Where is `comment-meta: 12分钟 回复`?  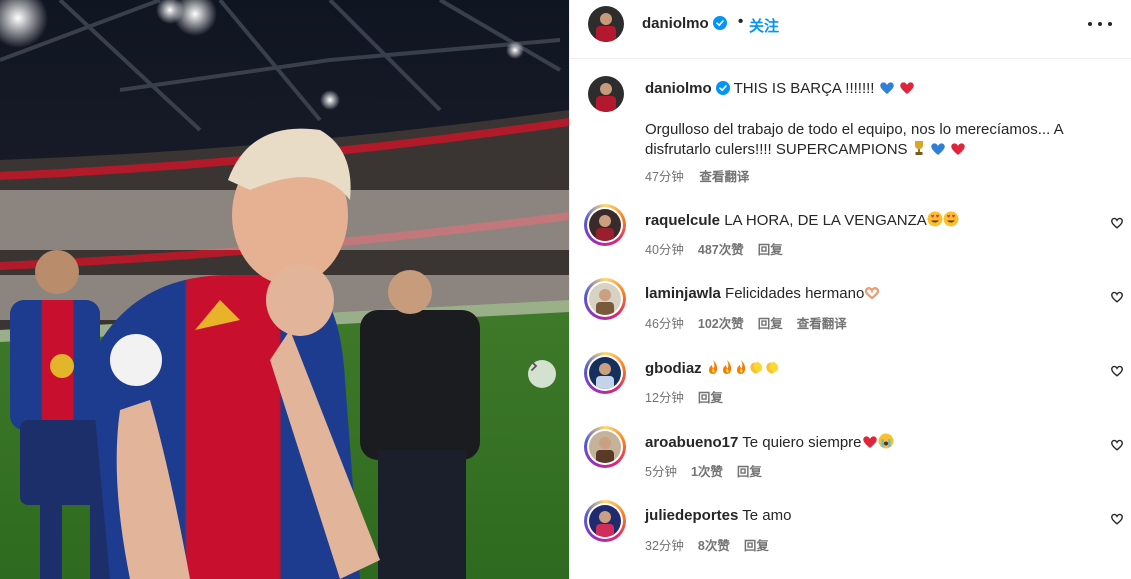 comment-meta: 12分钟 回复 is located at coordinates (691, 396).